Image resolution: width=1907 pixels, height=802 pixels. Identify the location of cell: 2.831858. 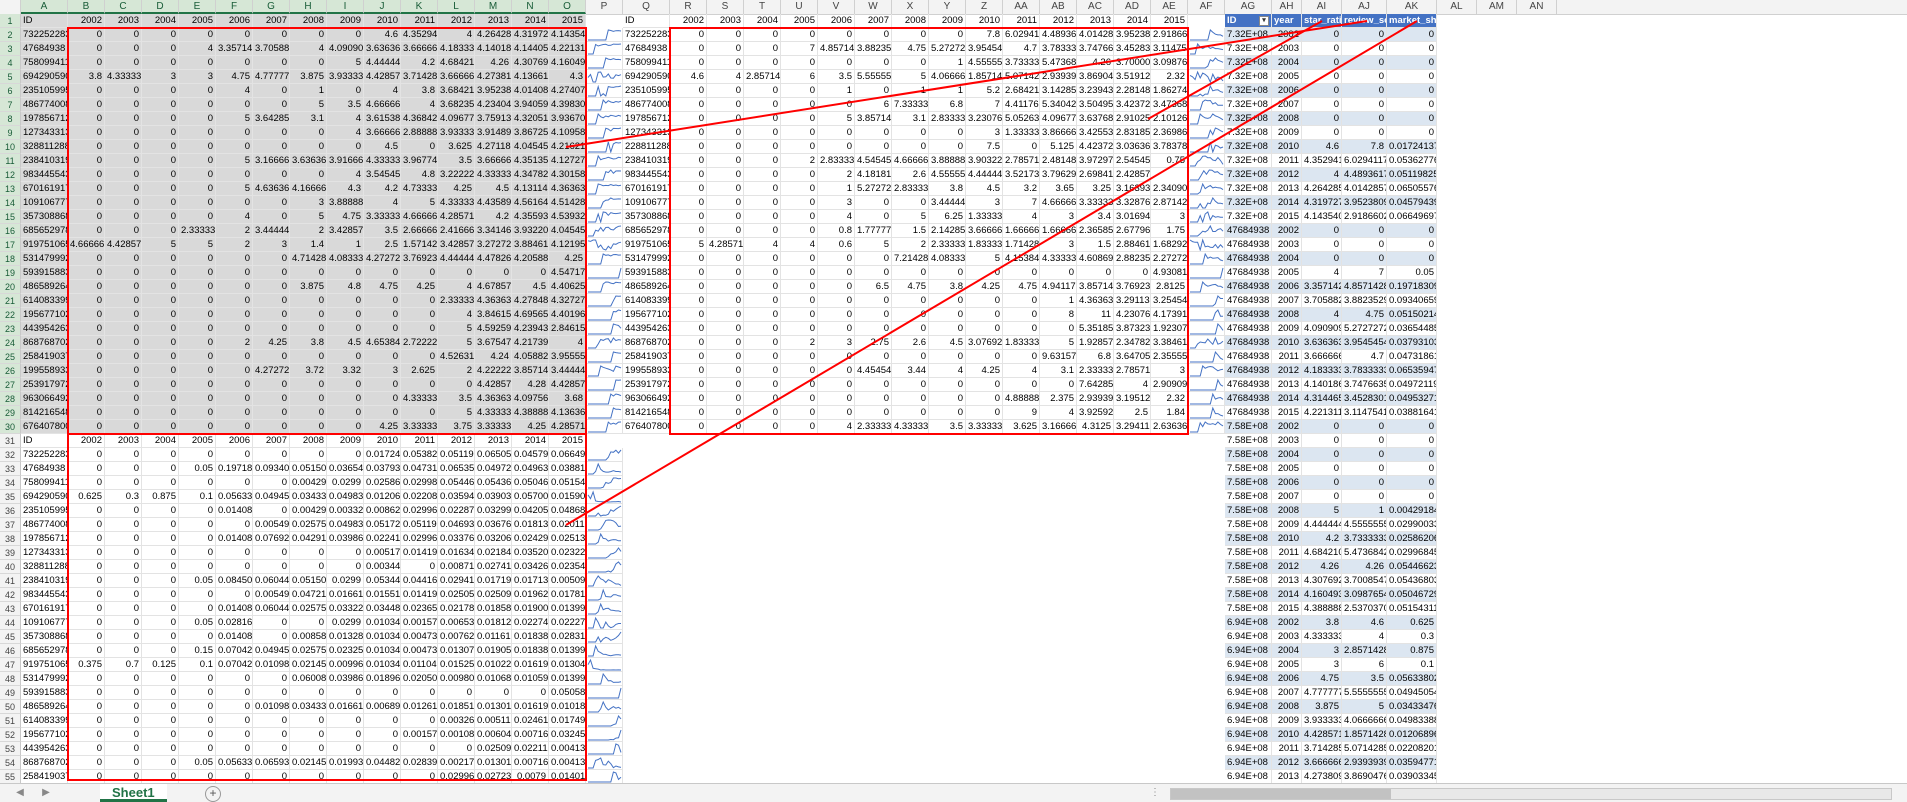
(1132, 133).